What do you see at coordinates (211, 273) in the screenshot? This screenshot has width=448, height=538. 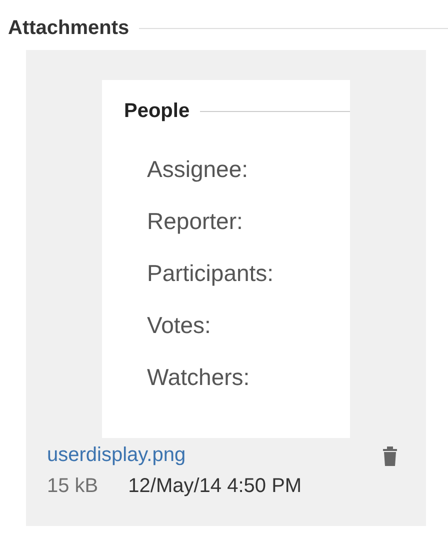 I see `preview-field-label: Participants:` at bounding box center [211, 273].